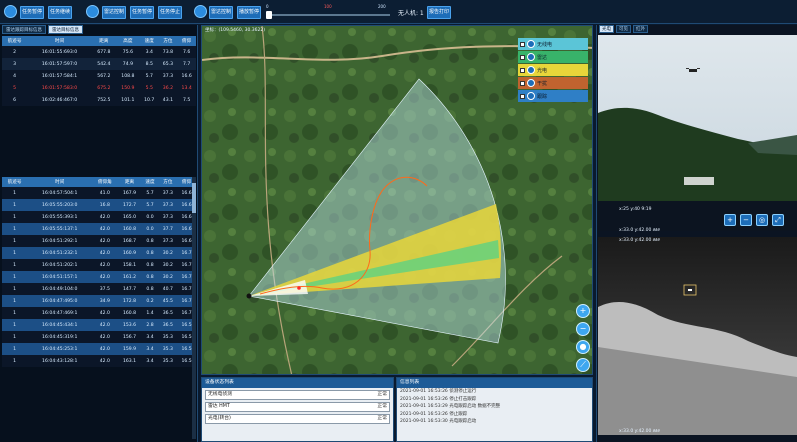 The width and height of the screenshot is (797, 442). What do you see at coordinates (127, 41) in the screenshot?
I see `column-header: 高度` at bounding box center [127, 41].